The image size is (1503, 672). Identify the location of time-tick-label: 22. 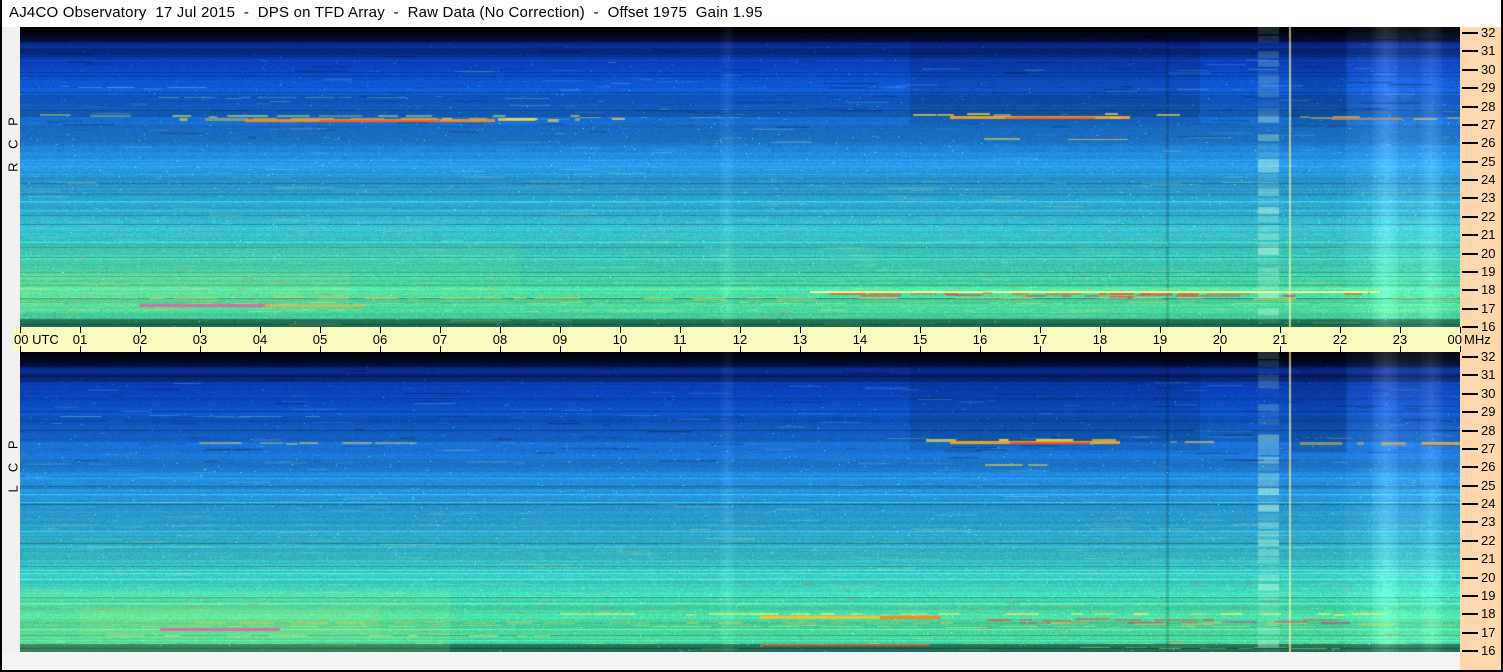
(1340, 339).